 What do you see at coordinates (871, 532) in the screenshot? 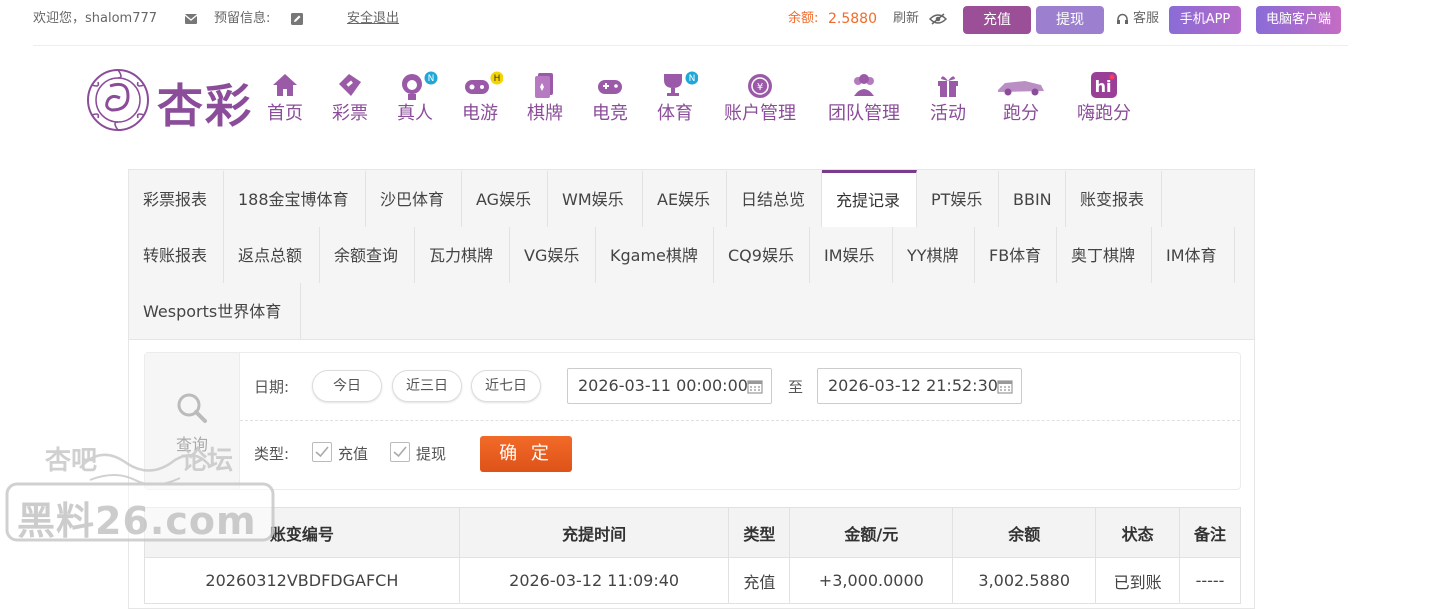
I see `col-header-amount: 金额/元` at bounding box center [871, 532].